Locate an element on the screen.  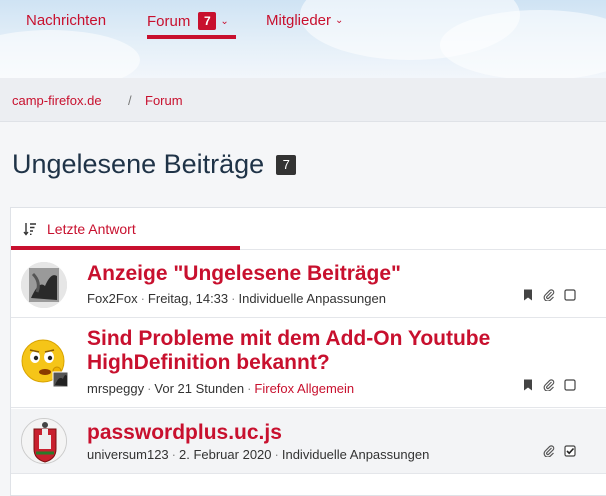
thread-forum-link: Firefox Allgemein is located at coordinates (304, 388).